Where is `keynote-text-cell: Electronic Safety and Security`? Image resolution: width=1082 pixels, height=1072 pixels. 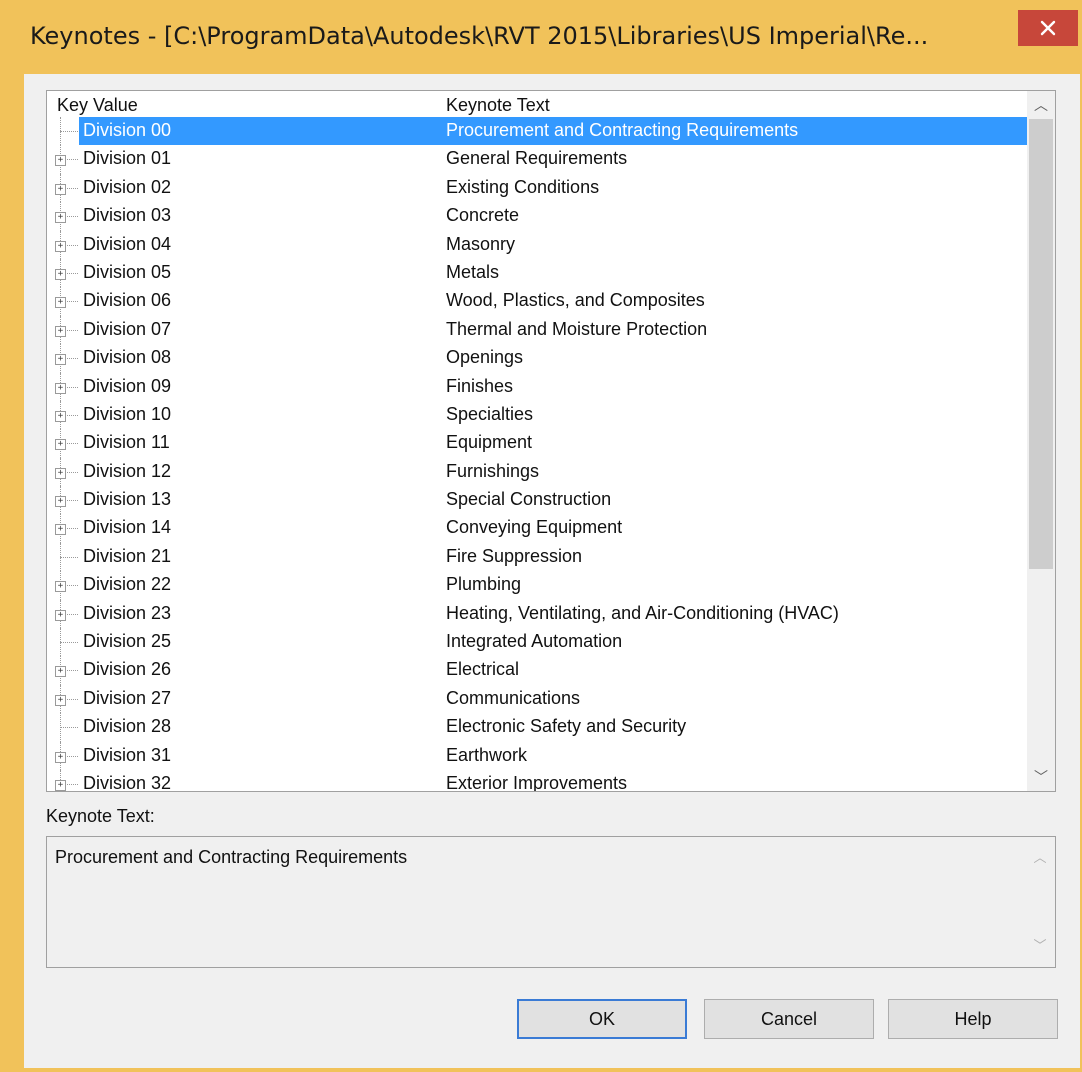 keynote-text-cell: Electronic Safety and Security is located at coordinates (566, 726).